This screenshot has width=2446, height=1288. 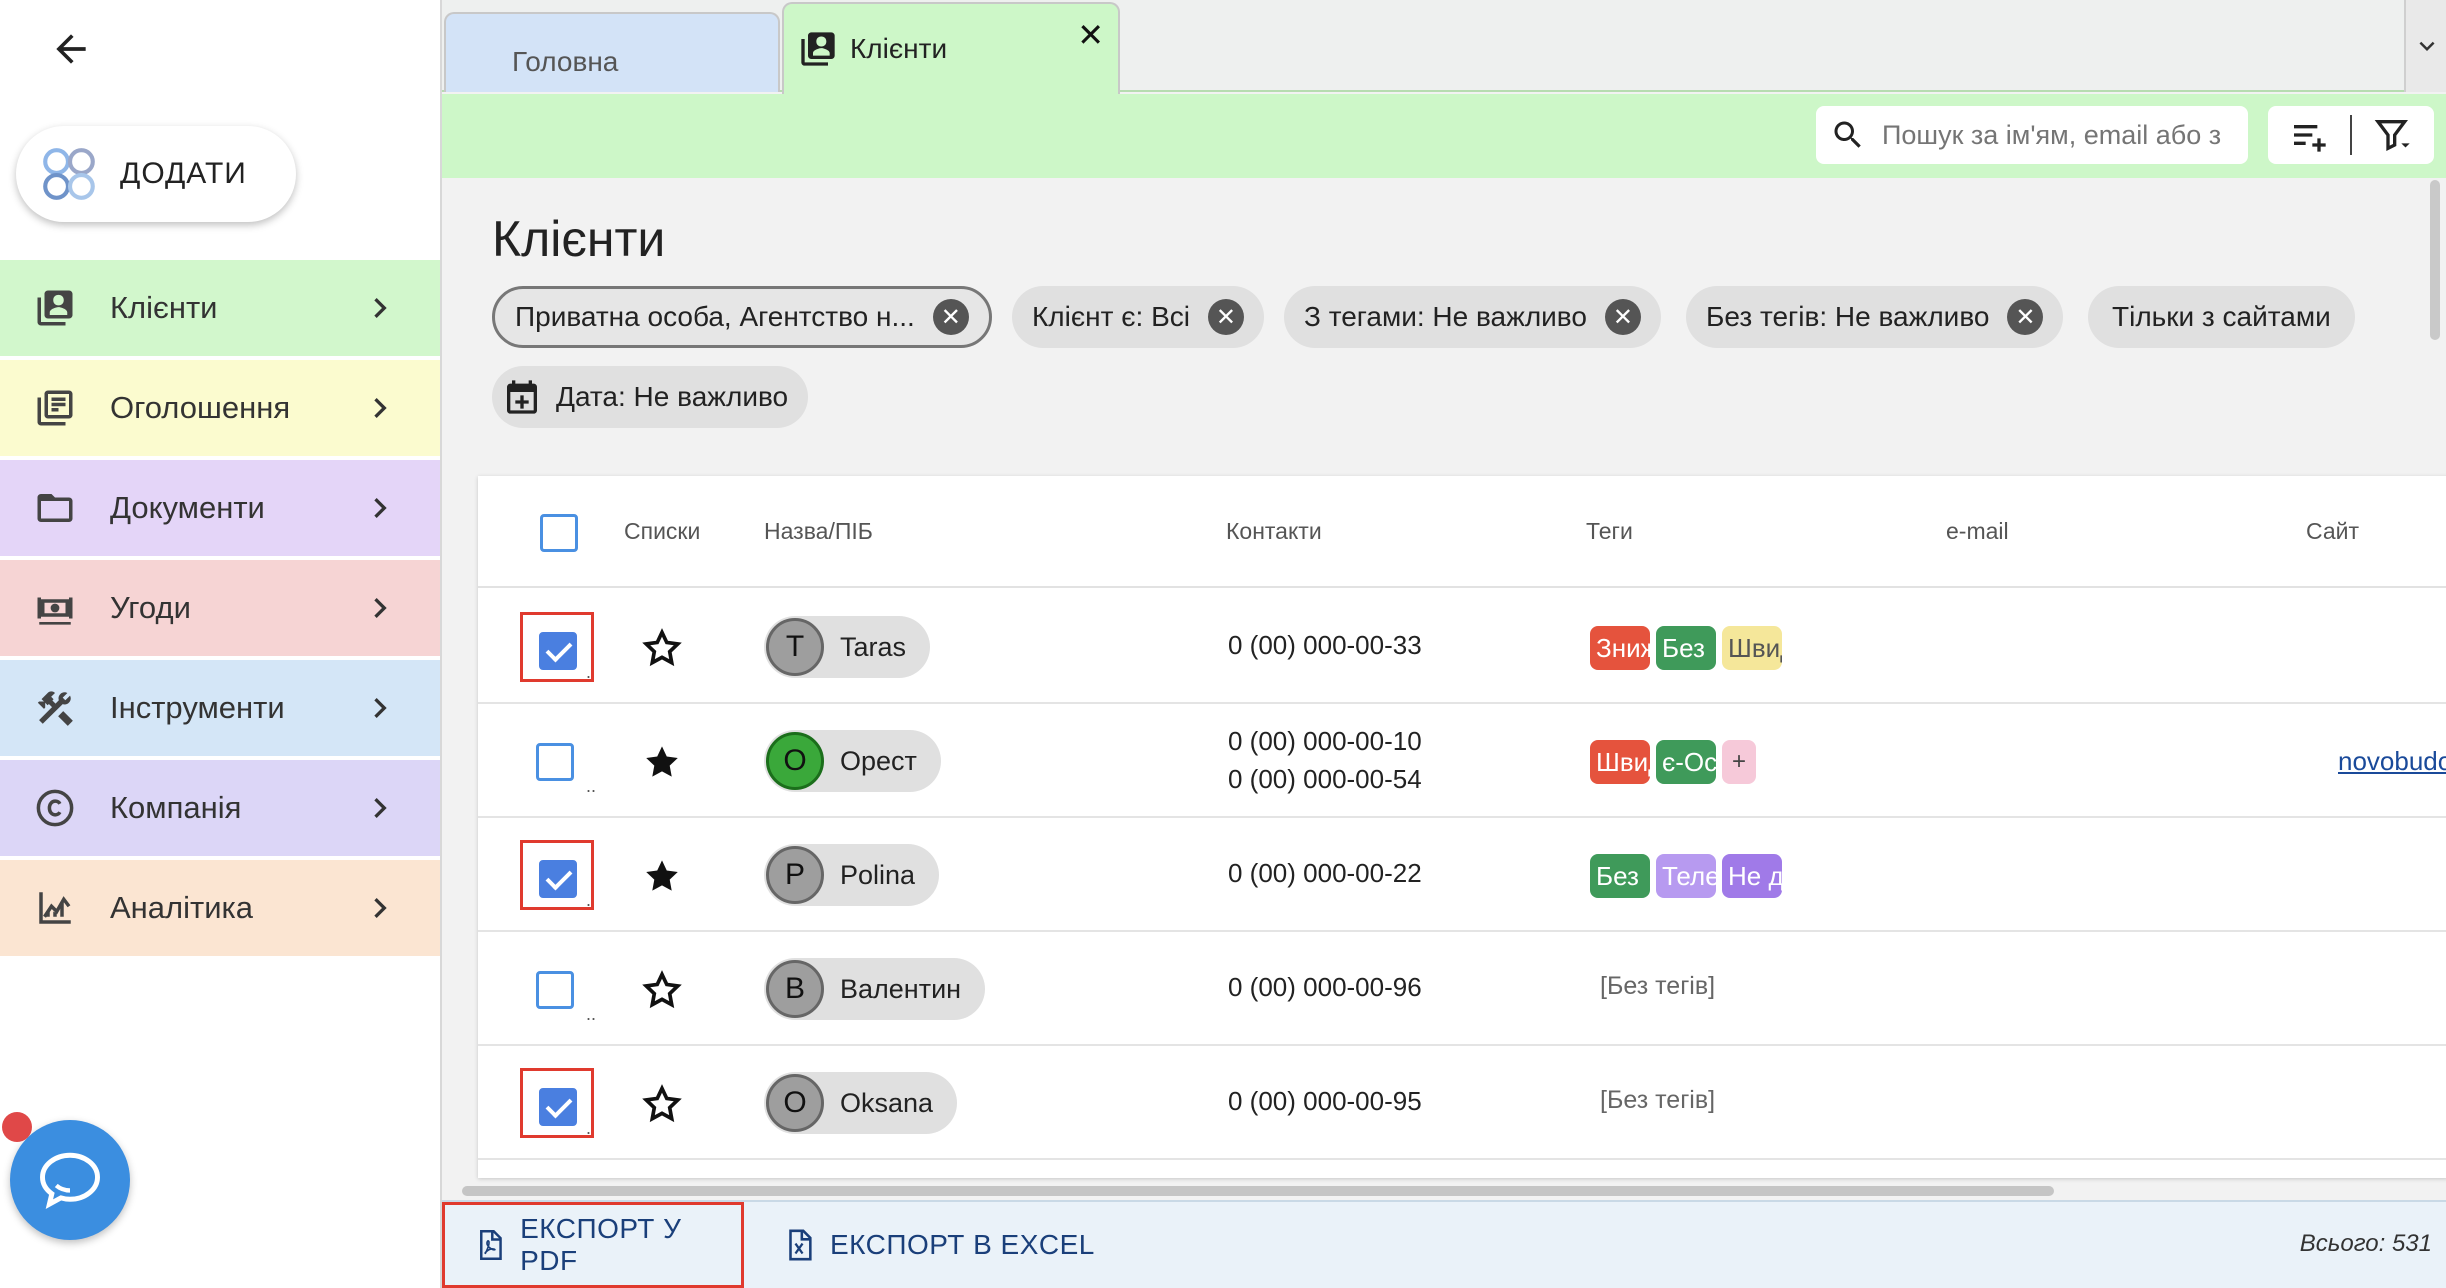 What do you see at coordinates (1325, 779) in the screenshot?
I see `phone-number: 0 (00) 000-00-54` at bounding box center [1325, 779].